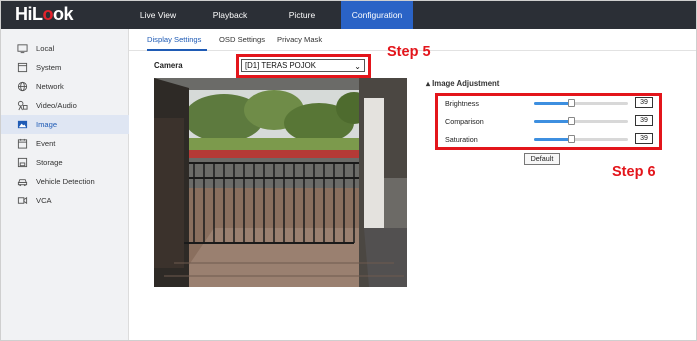  What do you see at coordinates (65, 48) in the screenshot?
I see `sidebar-item-local: Local` at bounding box center [65, 48].